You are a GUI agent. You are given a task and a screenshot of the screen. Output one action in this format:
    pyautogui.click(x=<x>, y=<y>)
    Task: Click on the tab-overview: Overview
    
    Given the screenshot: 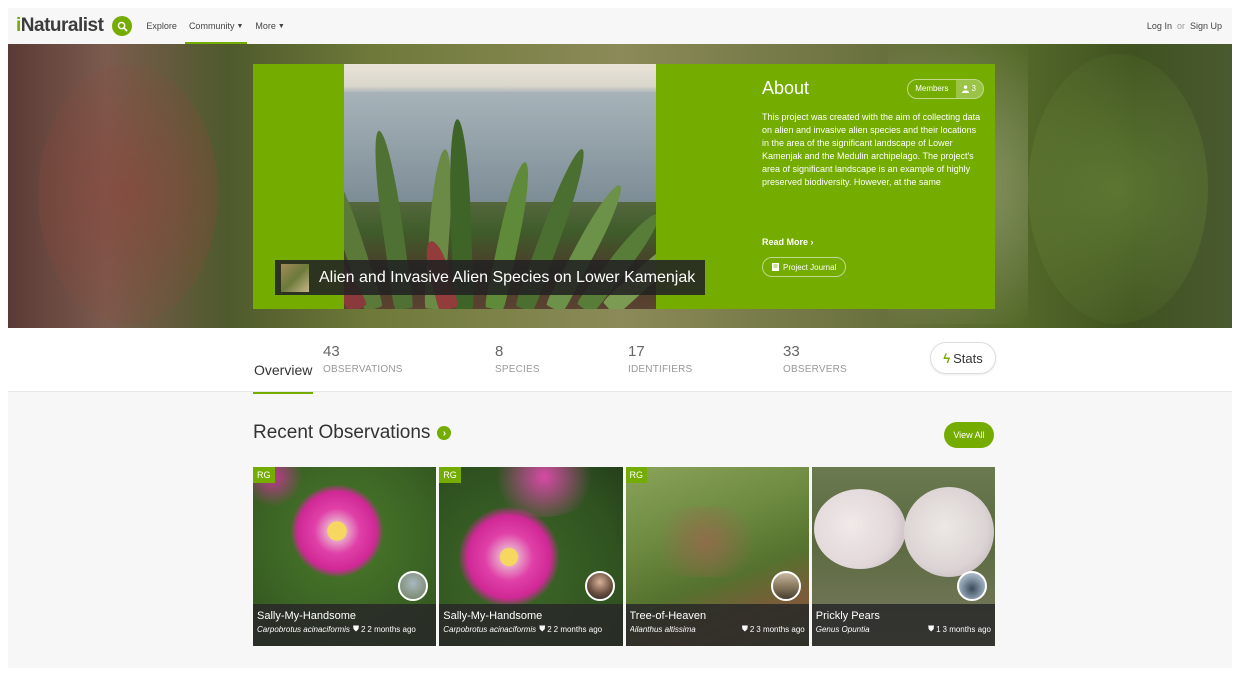 What is the action you would take?
    pyautogui.click(x=283, y=370)
    